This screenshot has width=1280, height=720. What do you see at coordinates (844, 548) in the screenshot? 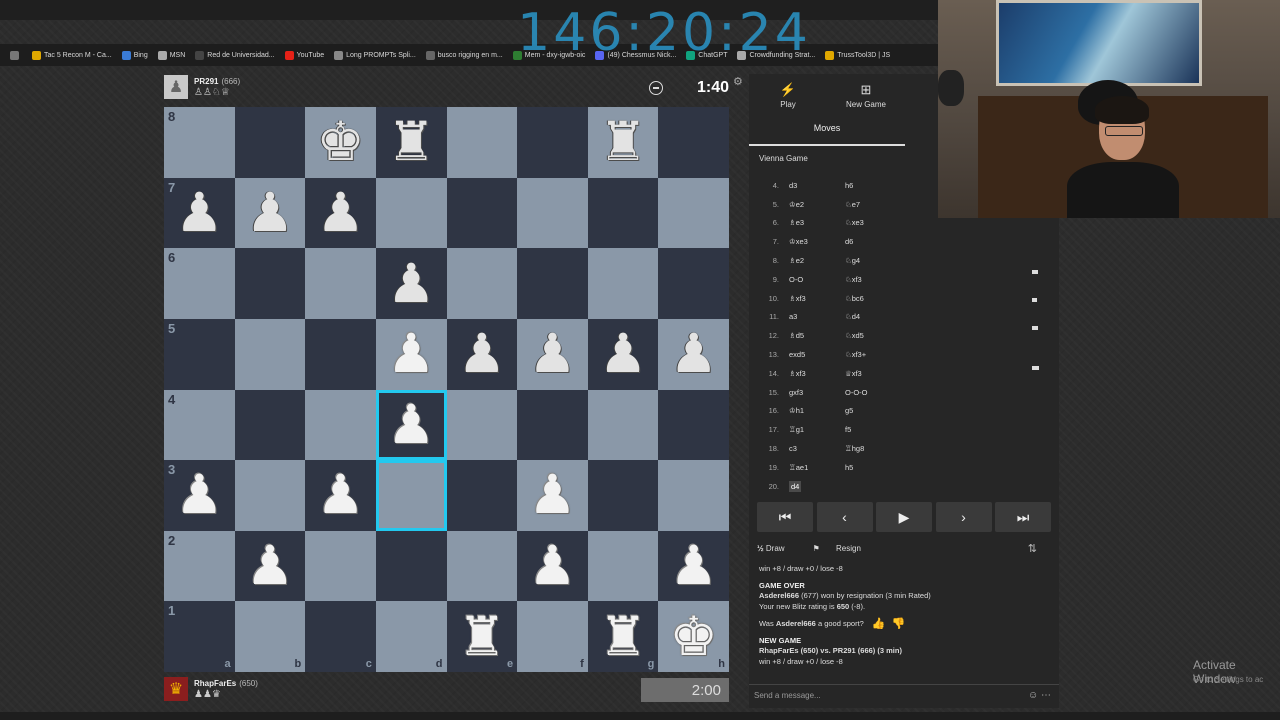
I see `resign-button: ⚑ Resign` at bounding box center [844, 548].